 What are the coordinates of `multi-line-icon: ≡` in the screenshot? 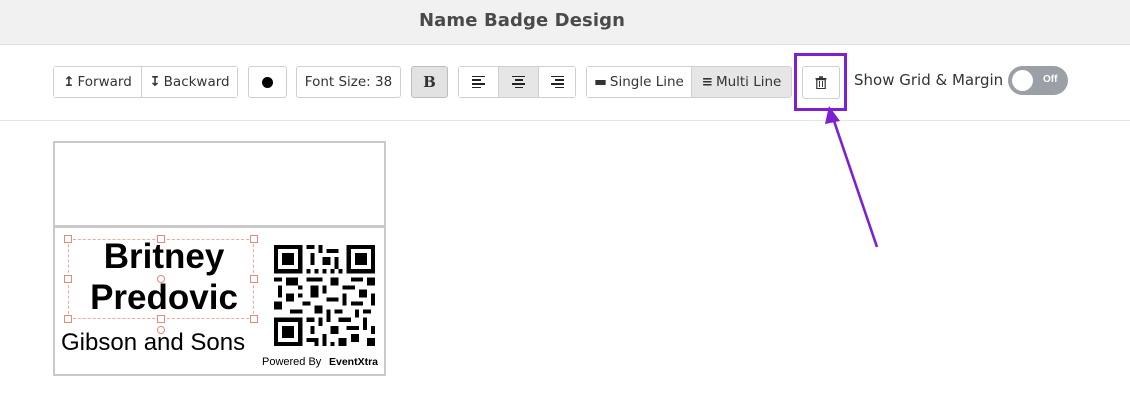 It's located at (707, 82).